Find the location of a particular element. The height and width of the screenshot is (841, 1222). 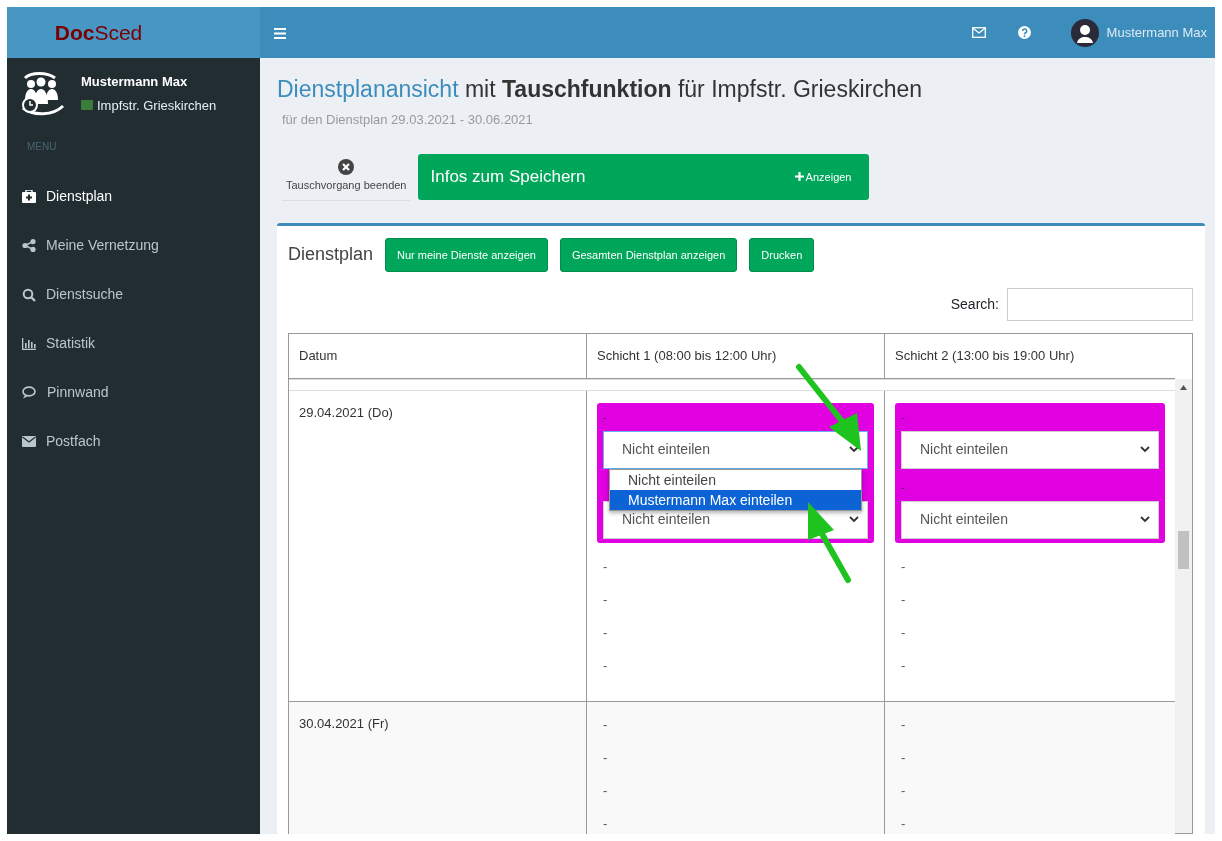

menu-heading: MENU is located at coordinates (42, 147).